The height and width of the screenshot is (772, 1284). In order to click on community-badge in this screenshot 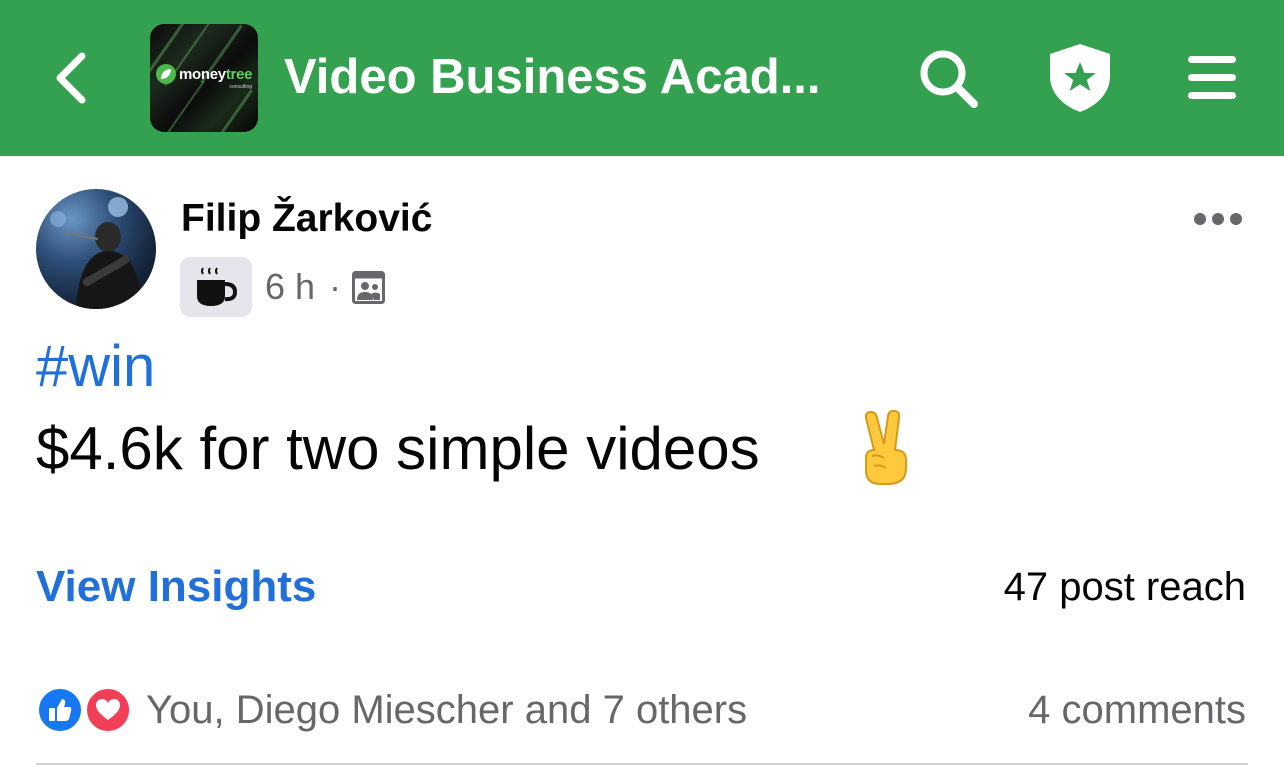, I will do `click(216, 287)`.